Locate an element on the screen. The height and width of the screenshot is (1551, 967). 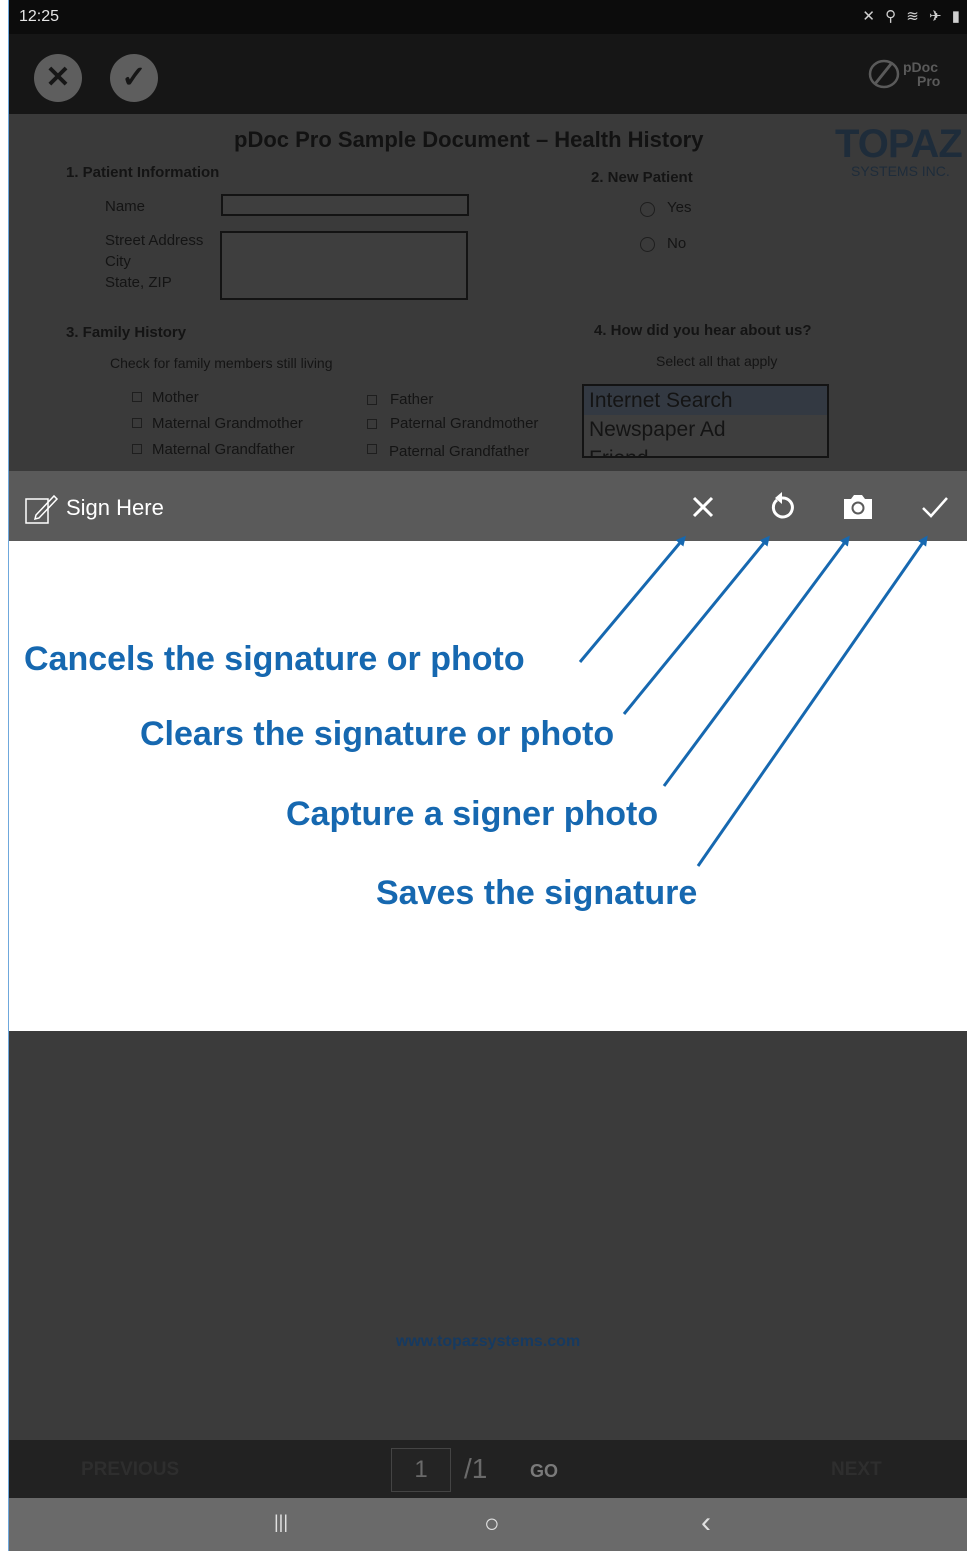
annotation-photo: Capture a signer photo is located at coordinates (472, 814).